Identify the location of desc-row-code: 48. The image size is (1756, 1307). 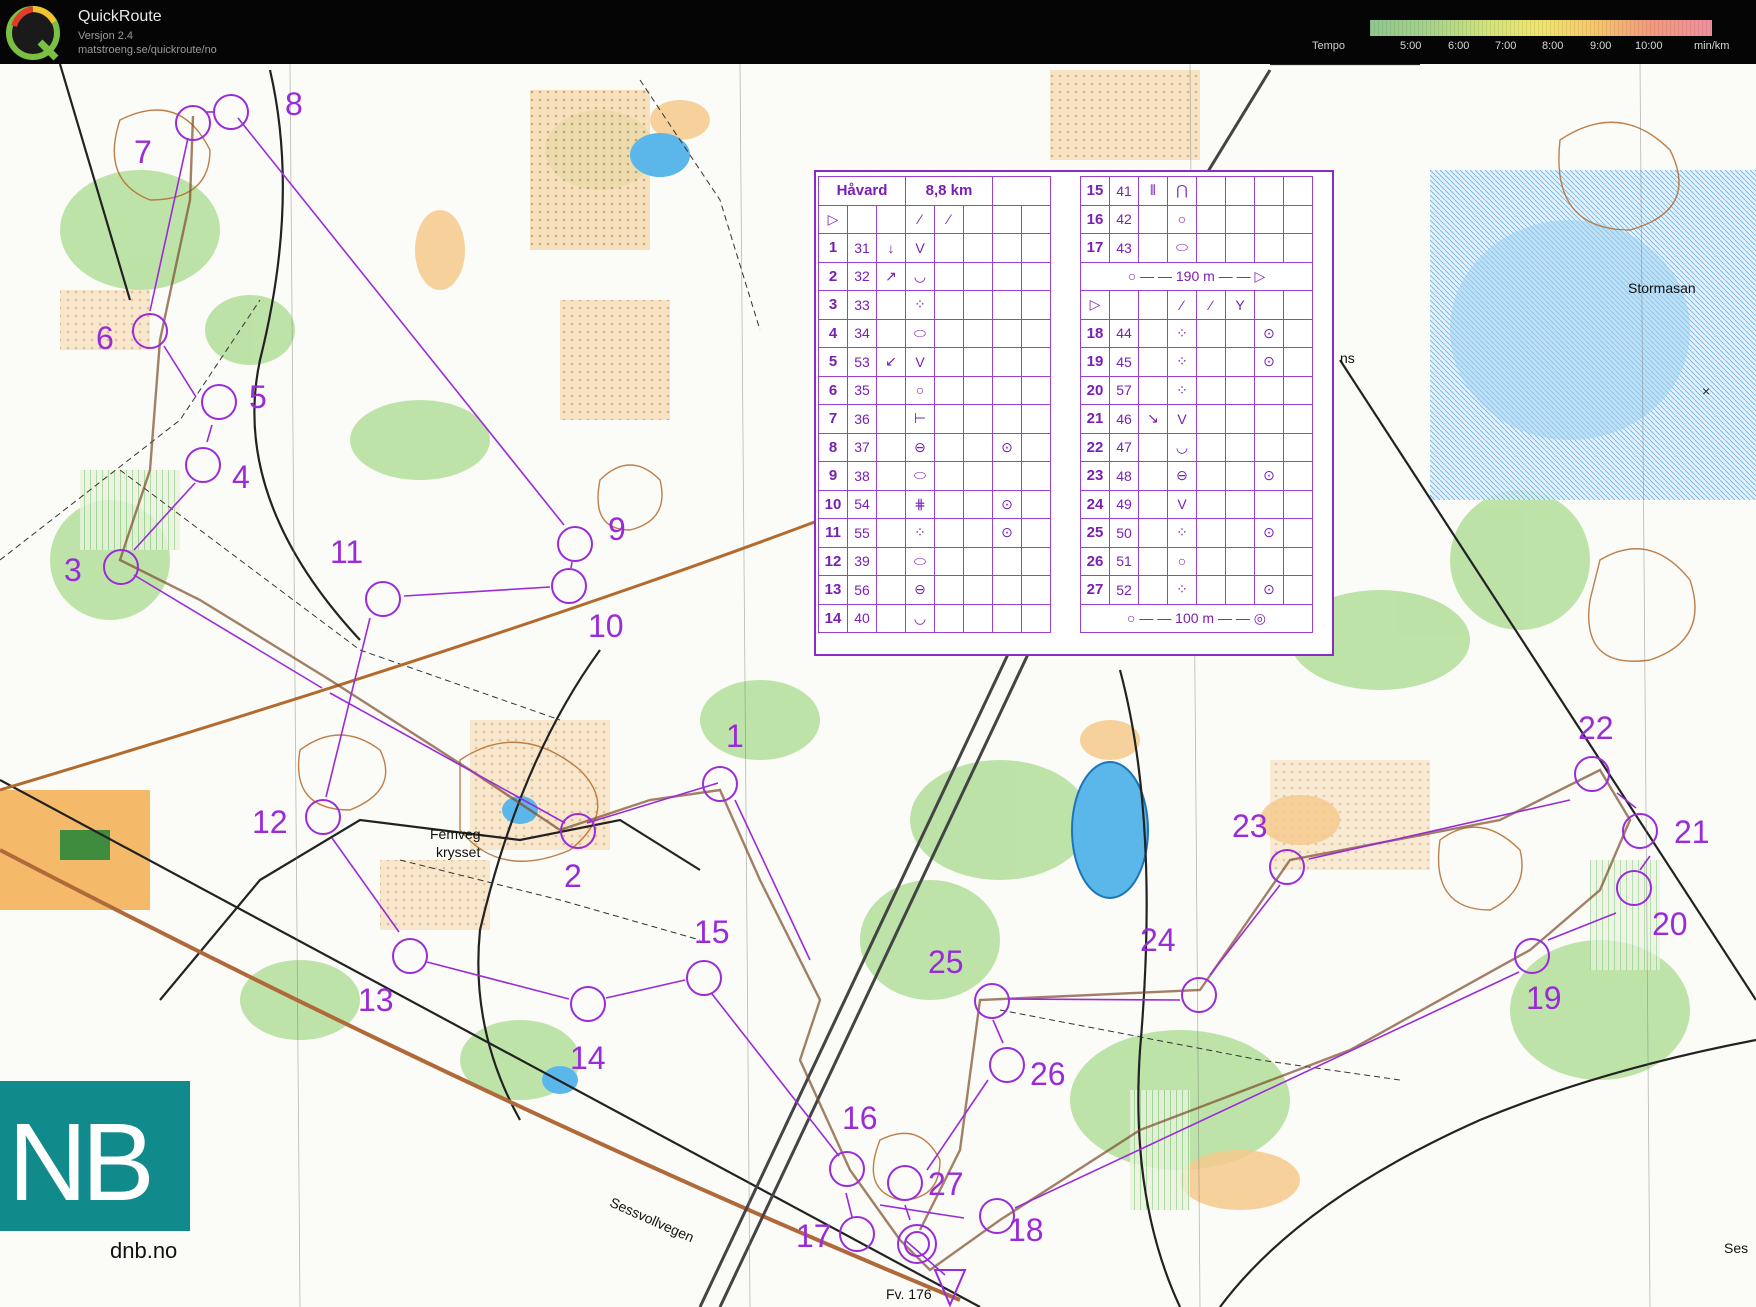
(1124, 476).